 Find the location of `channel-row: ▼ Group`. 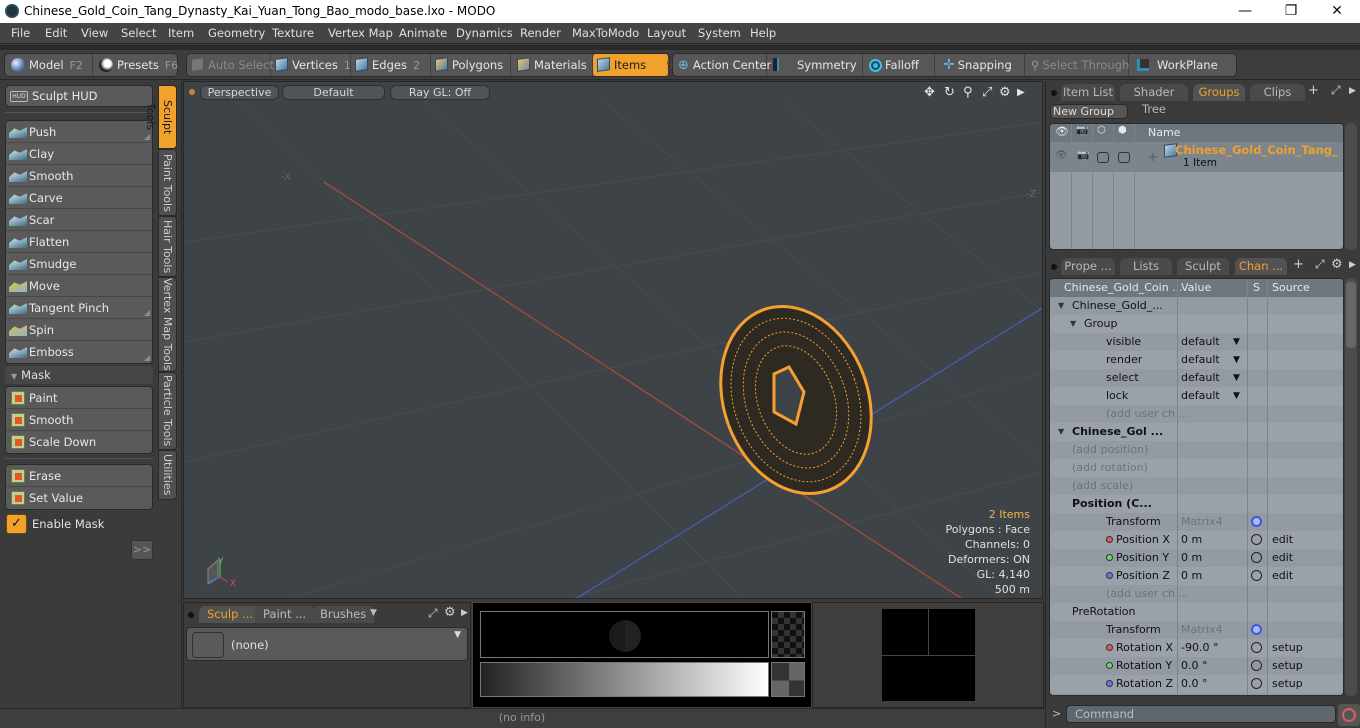

channel-row: ▼ Group is located at coordinates (1196, 324).